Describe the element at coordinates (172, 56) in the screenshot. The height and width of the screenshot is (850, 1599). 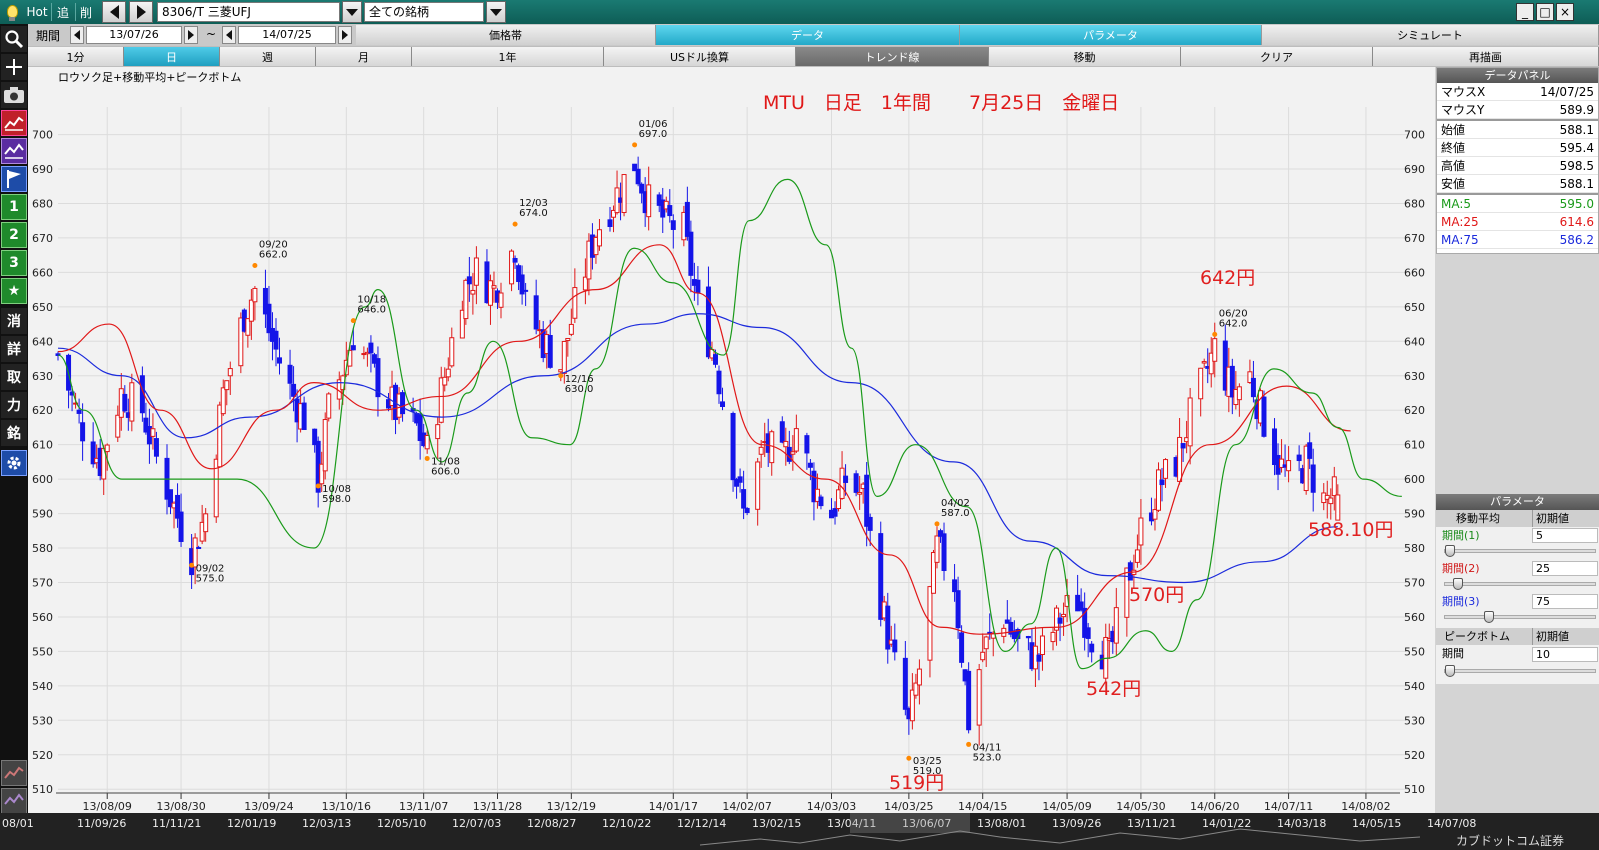
I see `tab-daily: 日` at that location.